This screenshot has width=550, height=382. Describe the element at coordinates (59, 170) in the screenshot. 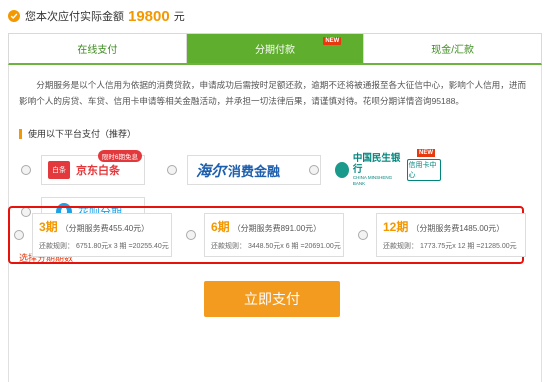

I see `jd-baitiao-mark: 白条` at that location.